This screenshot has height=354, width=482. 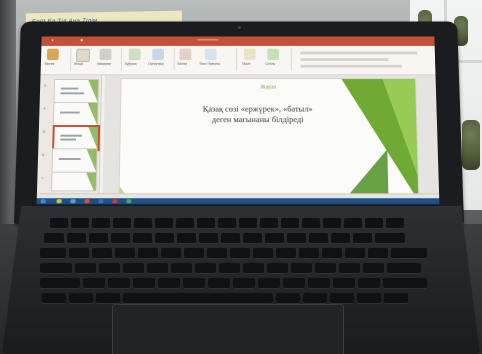 What do you see at coordinates (135, 54) in the screenshot?
I see `layout-icon` at bounding box center [135, 54].